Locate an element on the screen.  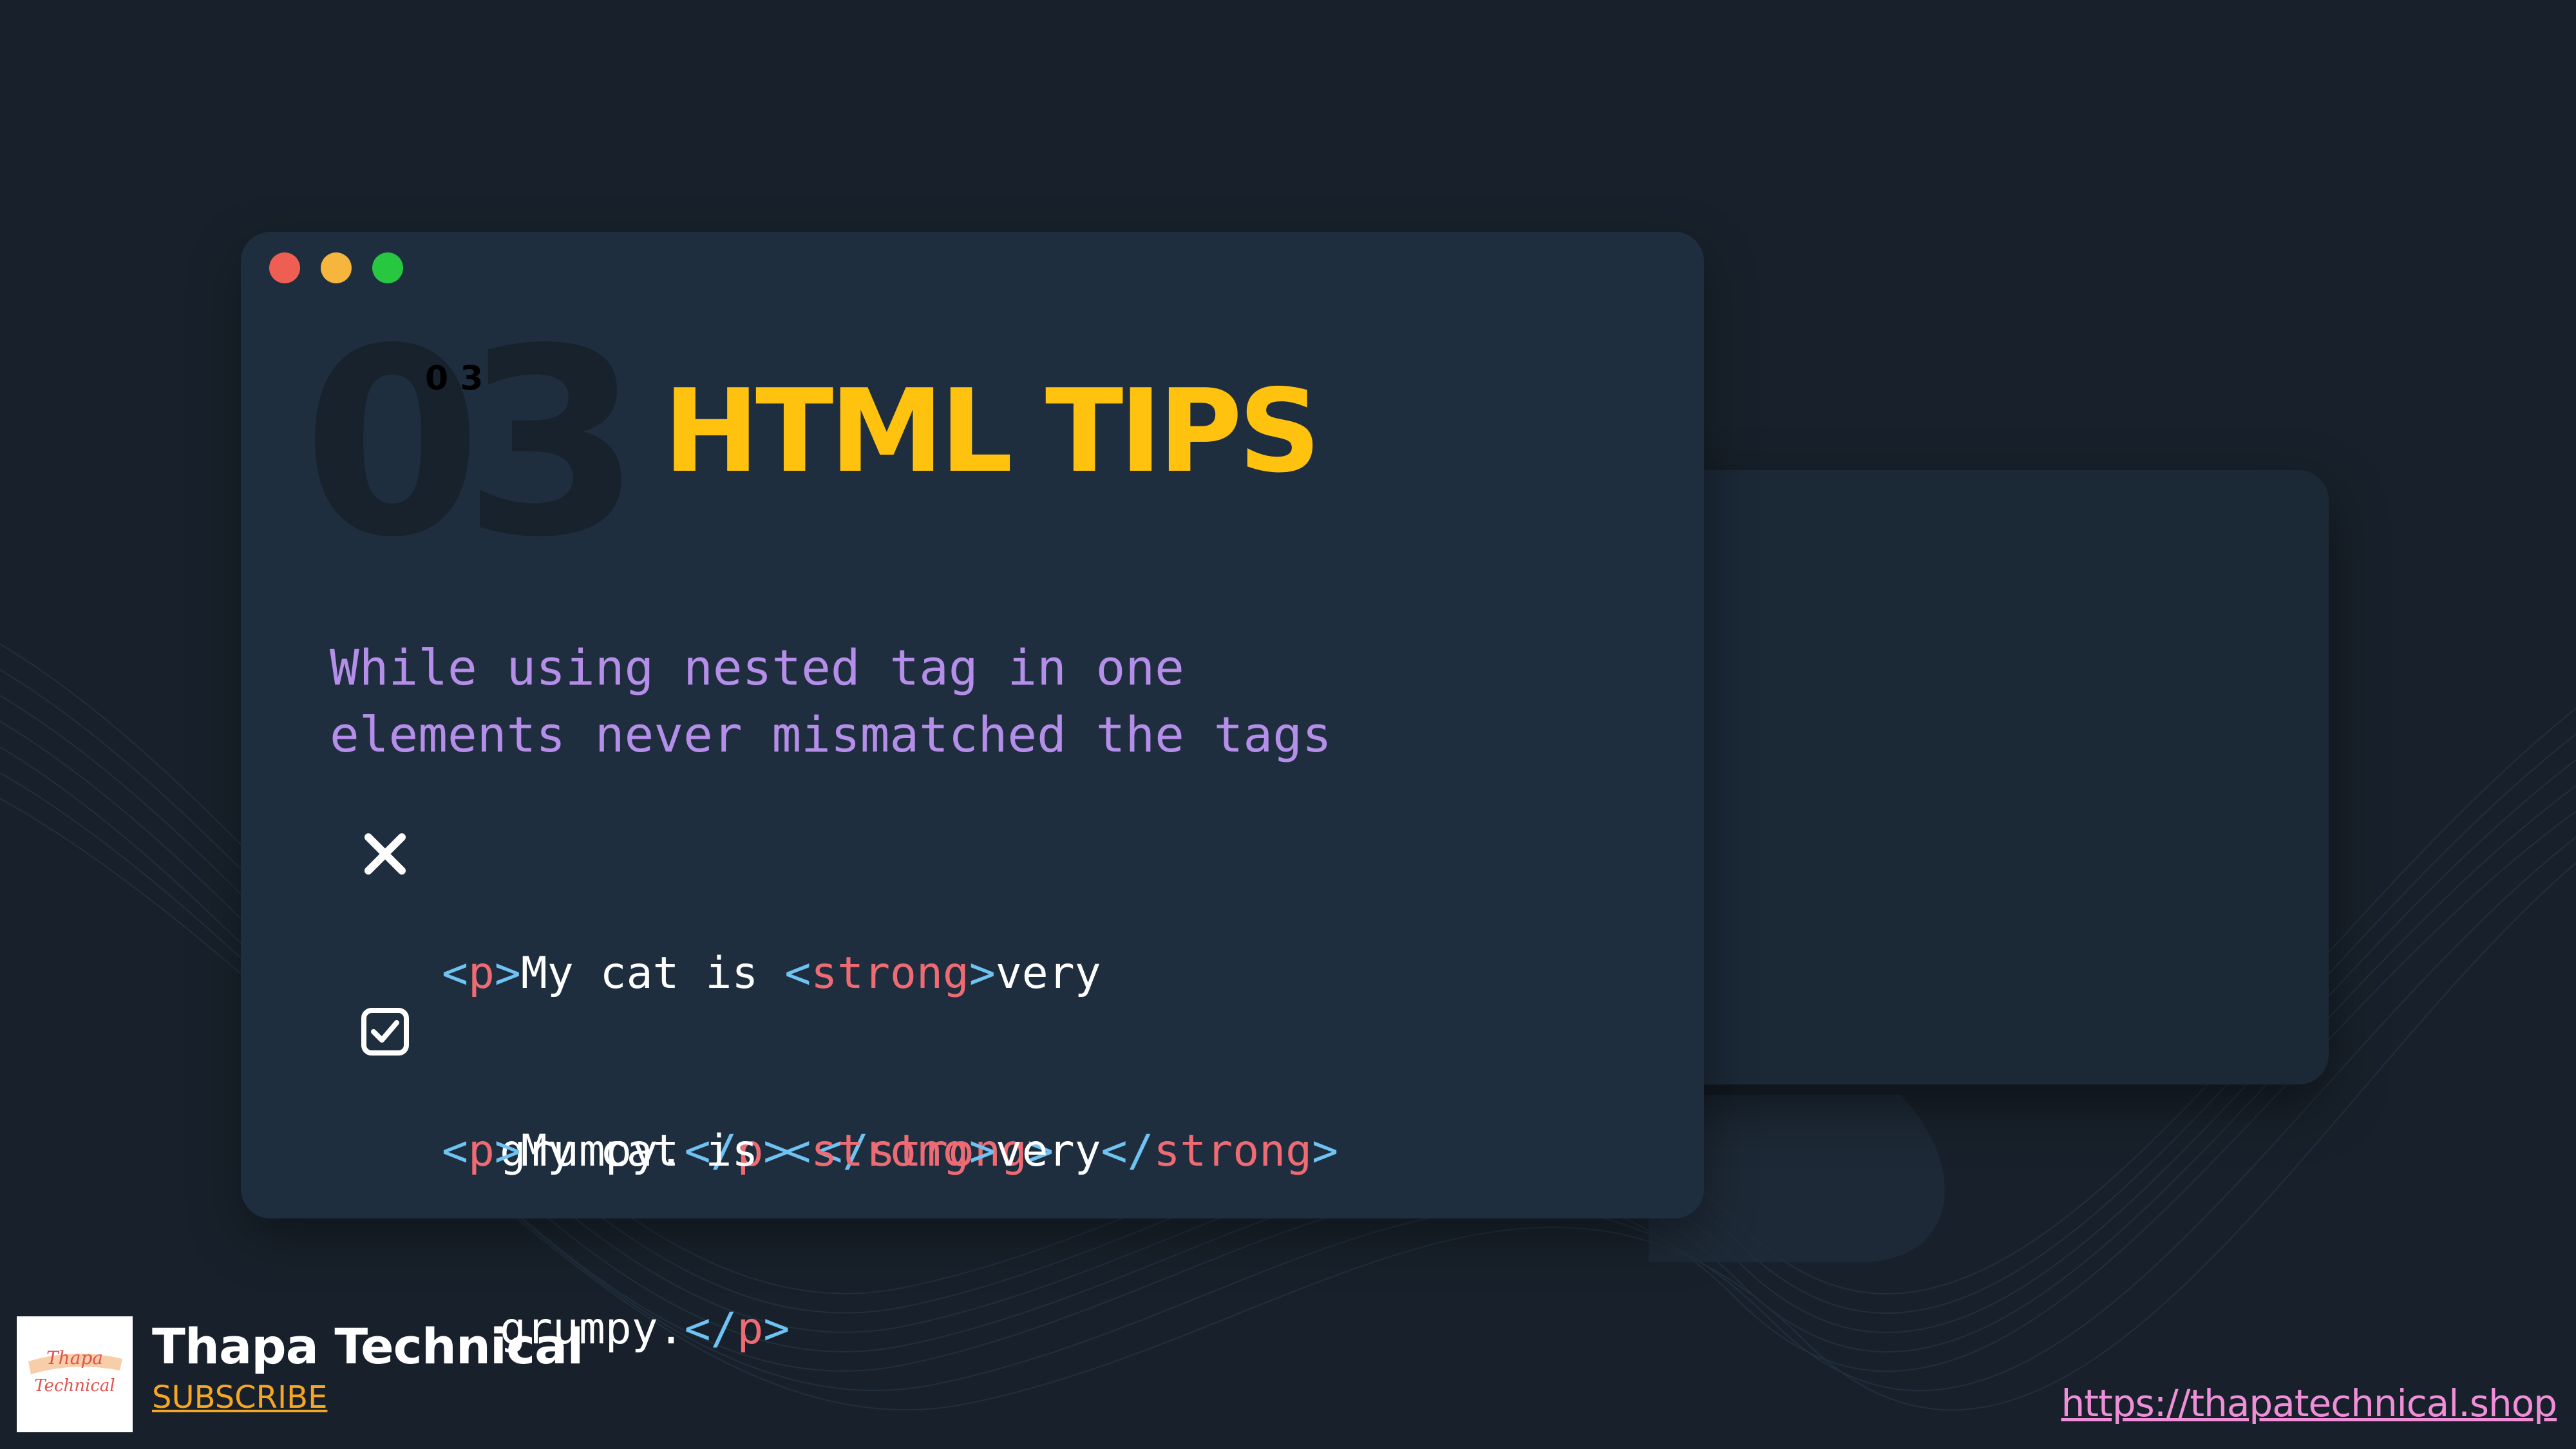
window-minimize-dot is located at coordinates (336, 267).